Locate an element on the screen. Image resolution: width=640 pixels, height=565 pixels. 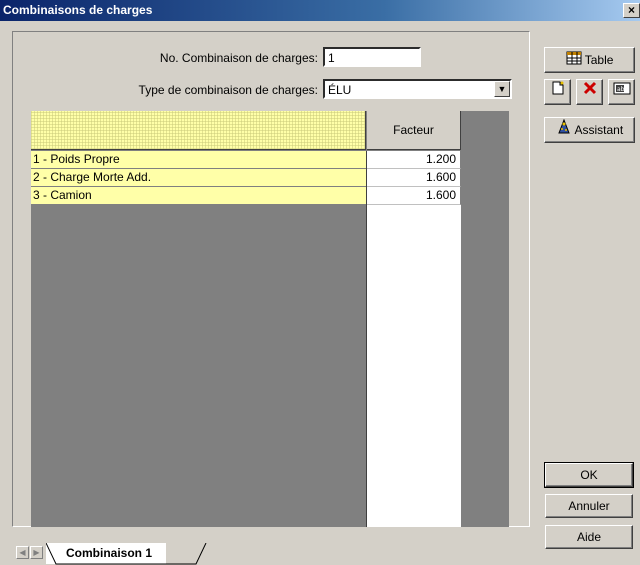
rename-text-icon: ab is located at coordinates (622, 91).